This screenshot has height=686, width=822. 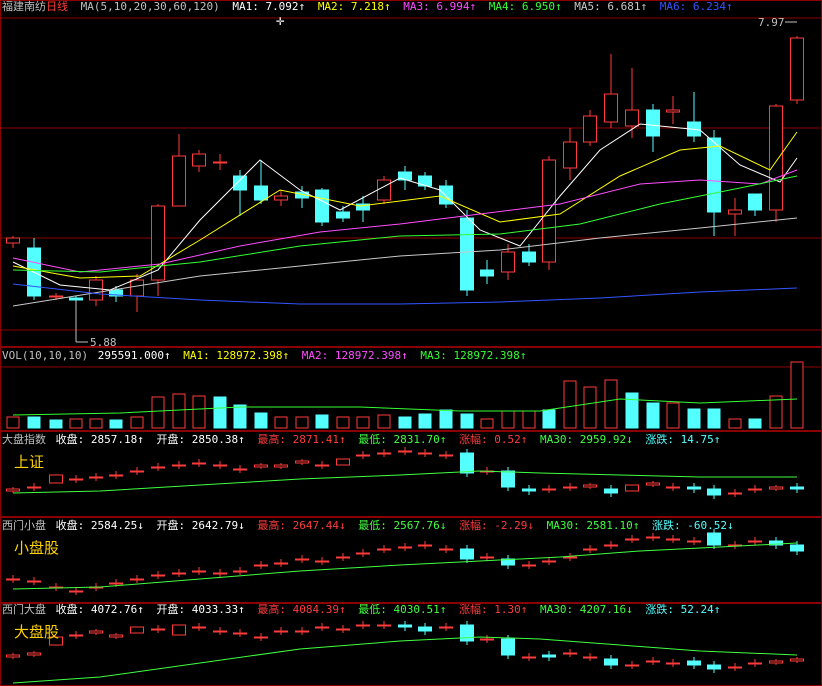 I want to click on index-change: 涨幅: -2.29↓, so click(x=497, y=525).